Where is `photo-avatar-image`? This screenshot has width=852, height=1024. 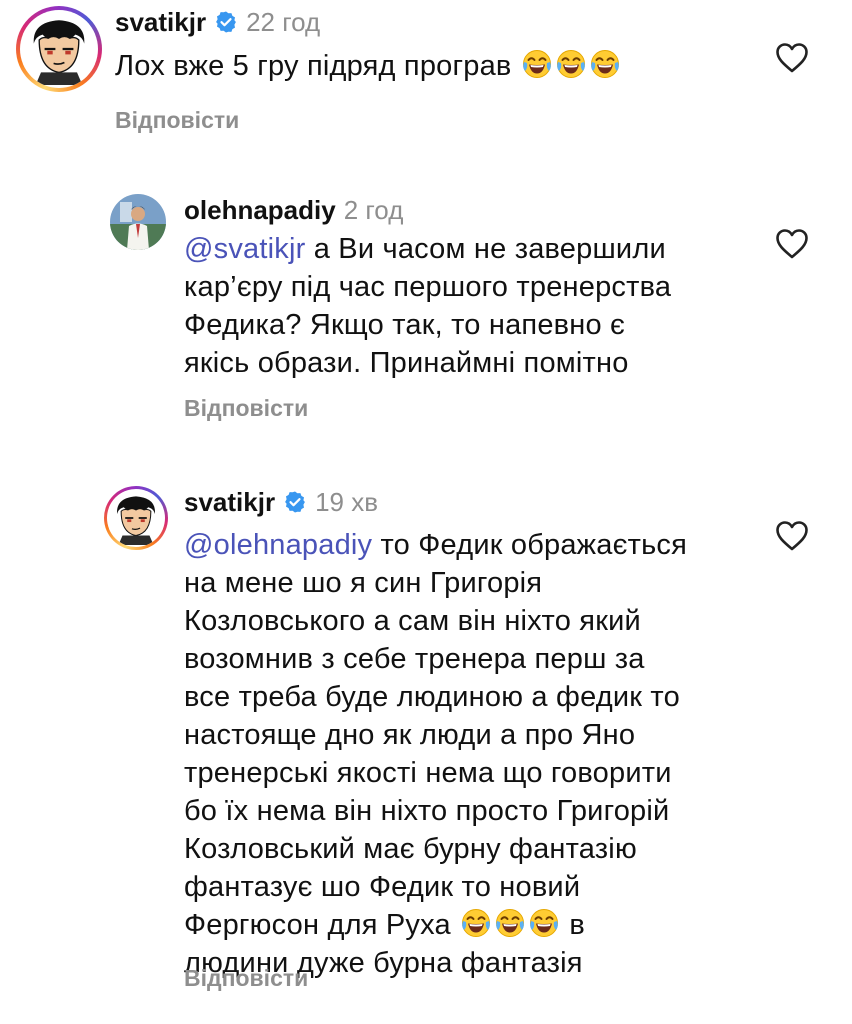 photo-avatar-image is located at coordinates (138, 222).